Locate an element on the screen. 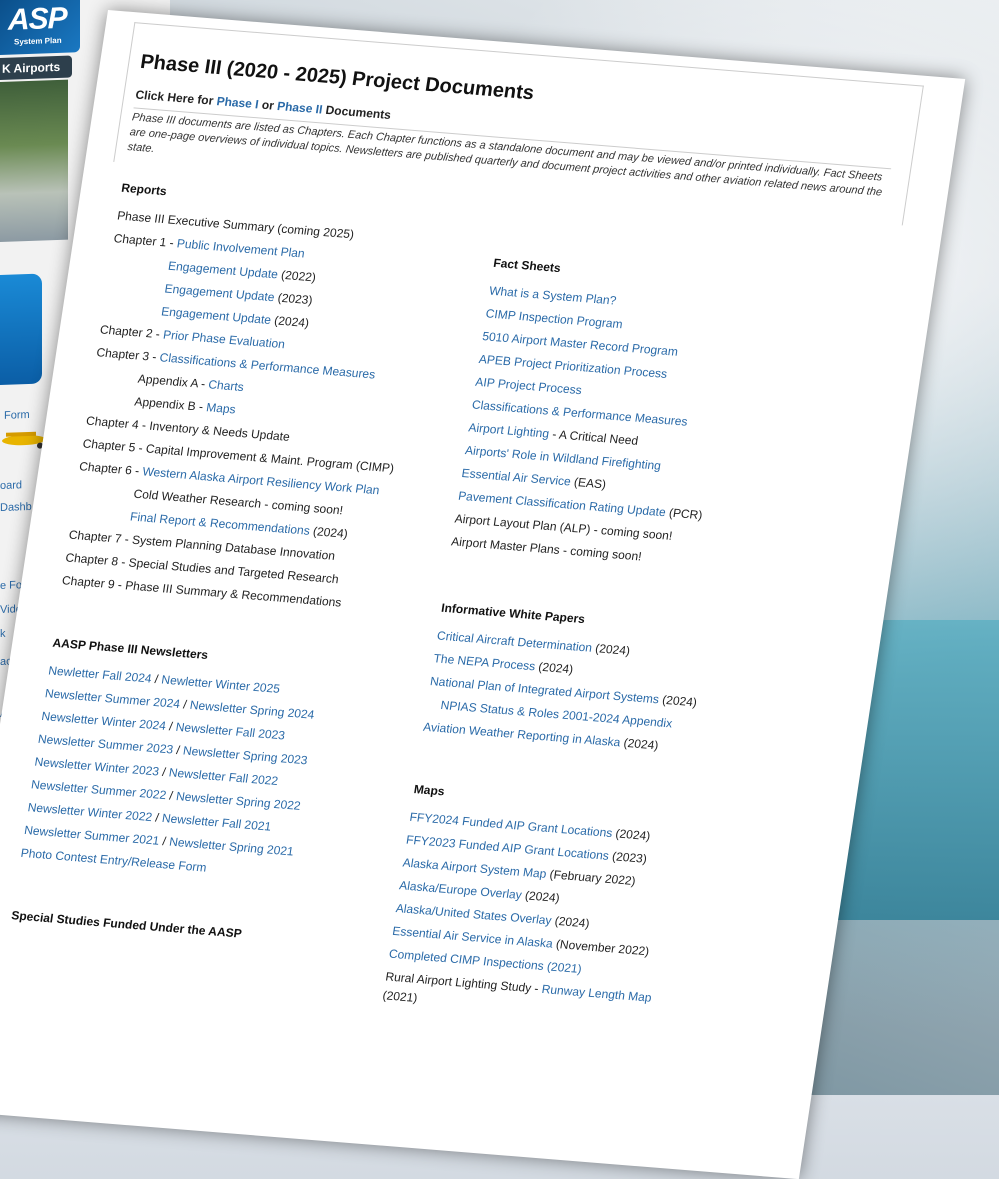  map-year: (2023) is located at coordinates (627, 857).